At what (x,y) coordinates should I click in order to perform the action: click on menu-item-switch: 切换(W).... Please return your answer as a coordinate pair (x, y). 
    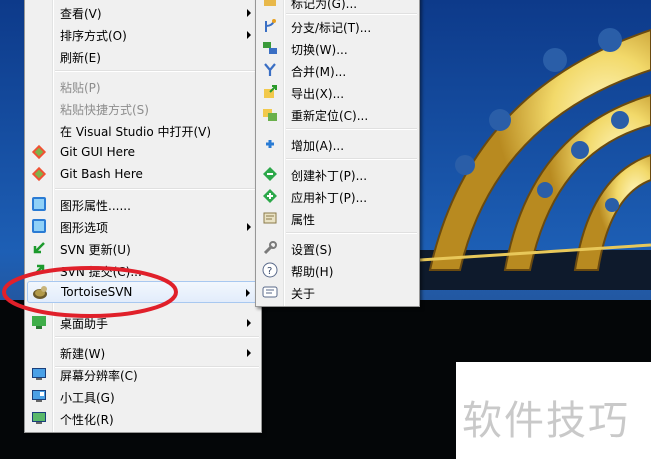
    Looking at the image, I should click on (337, 48).